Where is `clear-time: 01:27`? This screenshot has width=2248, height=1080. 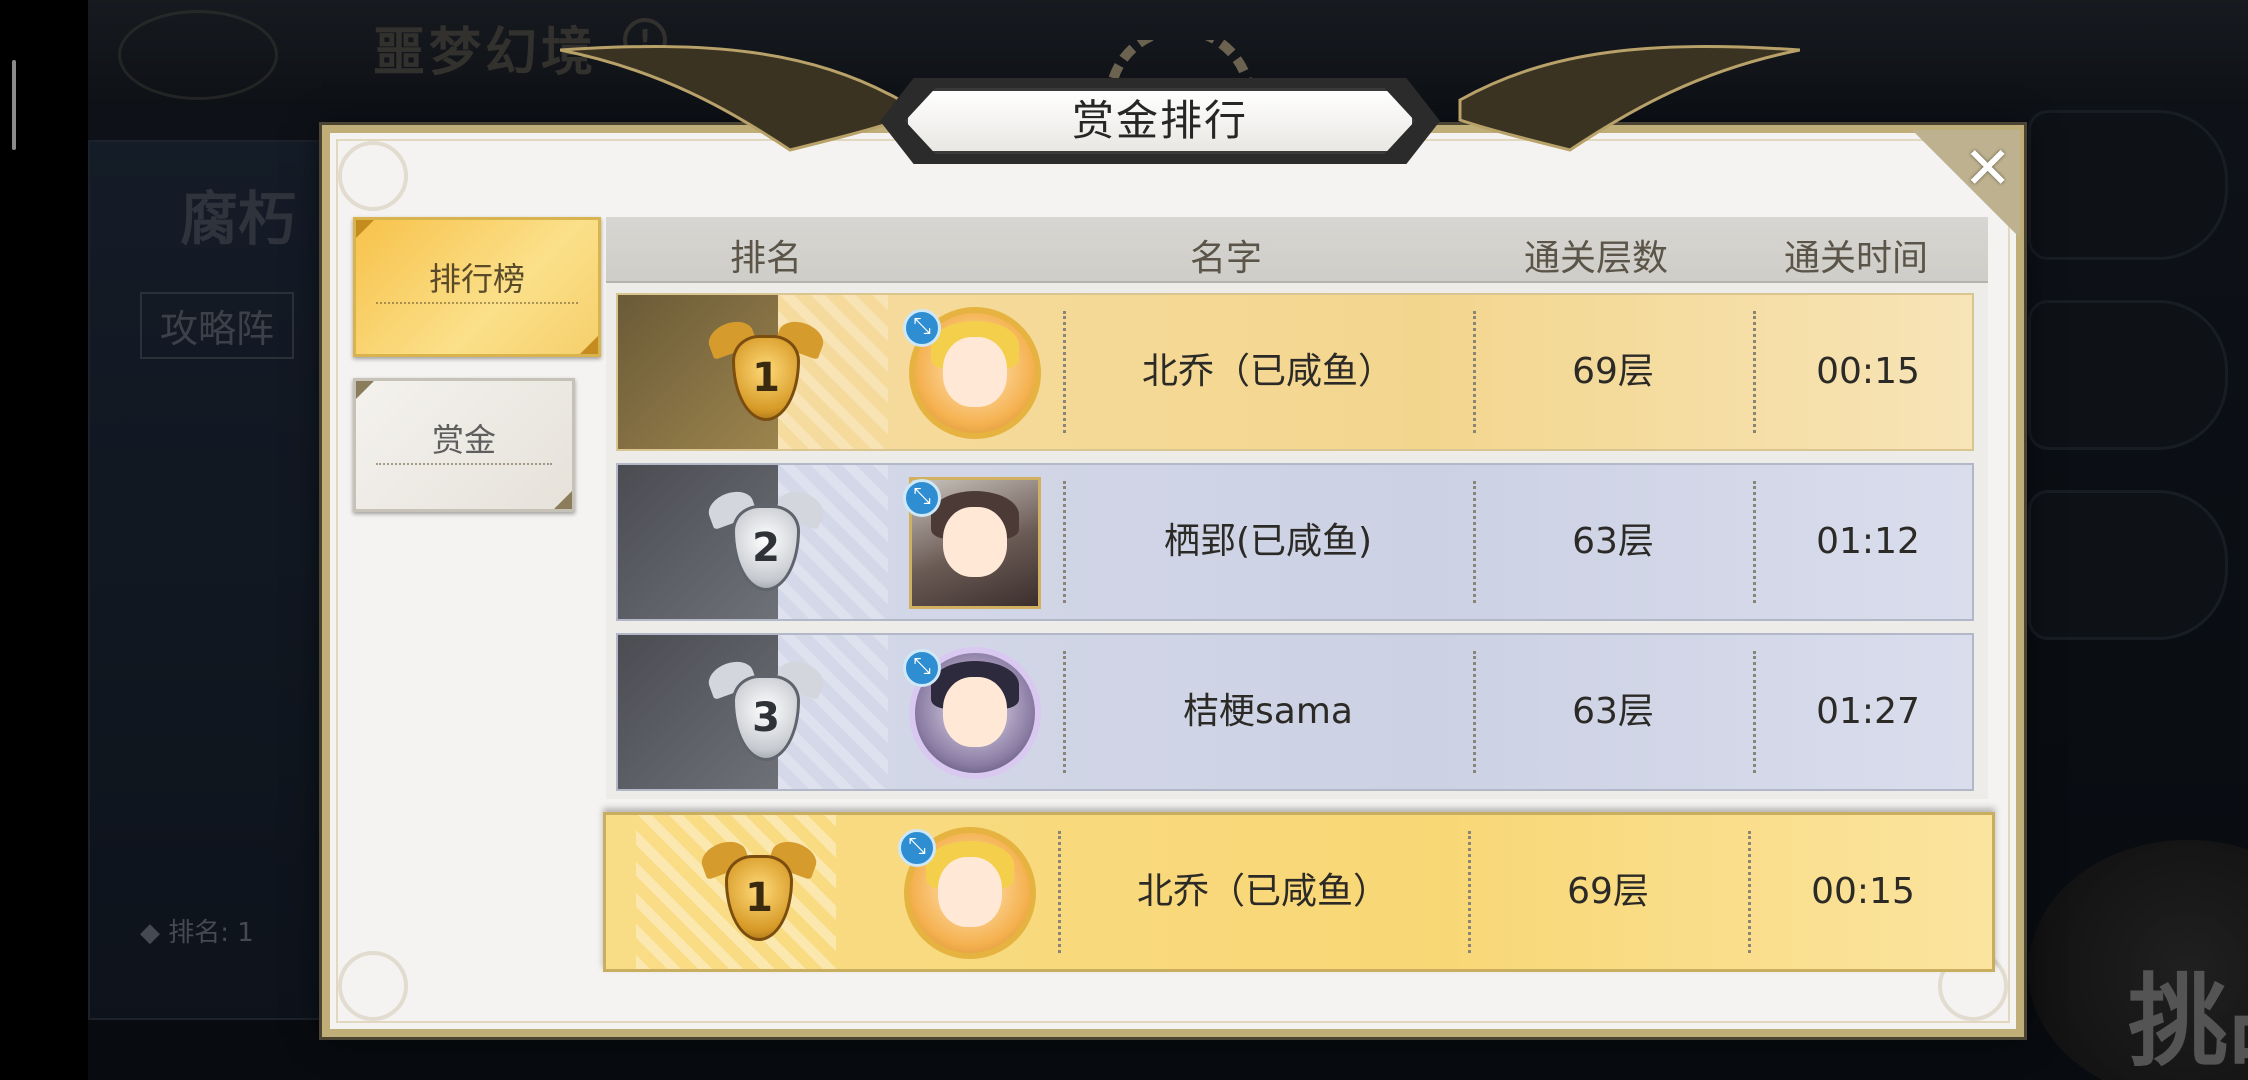 clear-time: 01:27 is located at coordinates (1868, 711).